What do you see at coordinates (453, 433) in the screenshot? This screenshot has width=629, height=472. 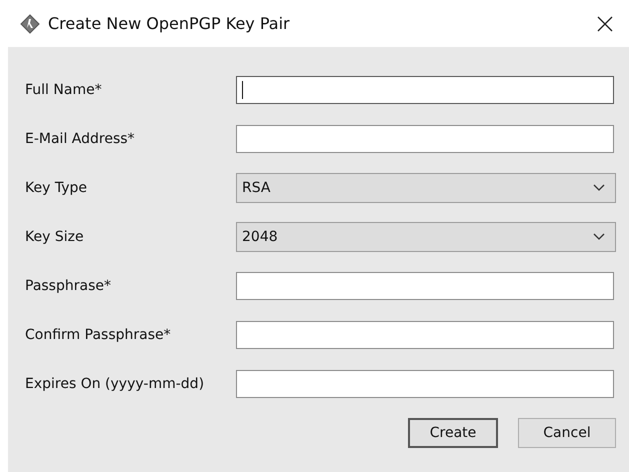 I see `dialog-button: Create` at bounding box center [453, 433].